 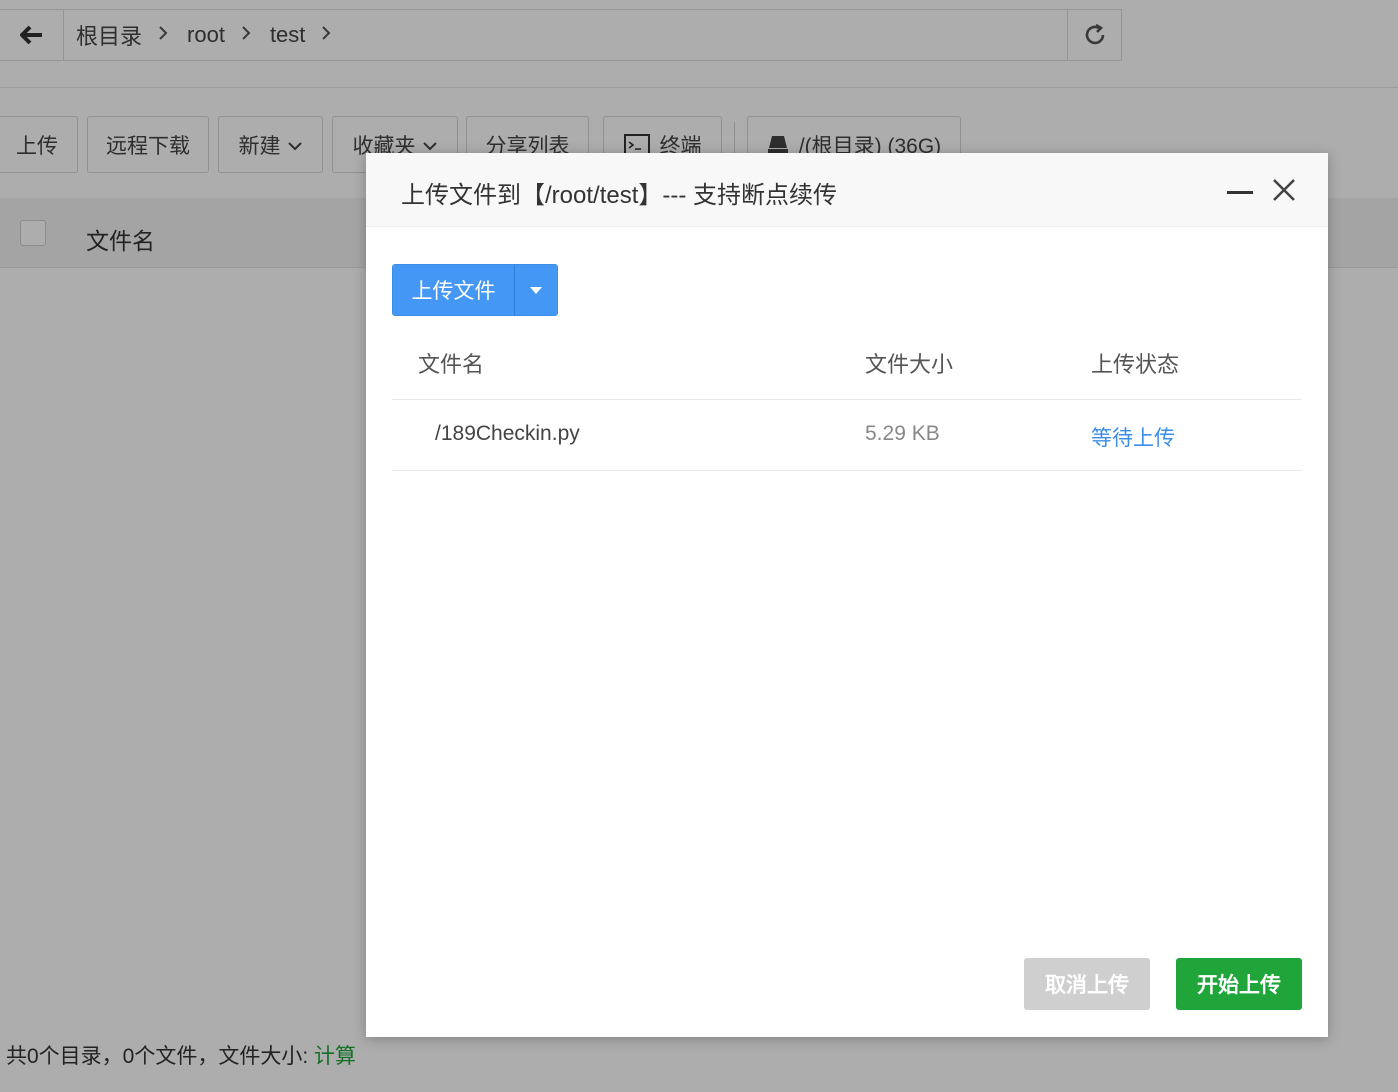 I want to click on dialog-header: 上传文件到【/root/test】--- 支持断点续传, so click(x=847, y=190).